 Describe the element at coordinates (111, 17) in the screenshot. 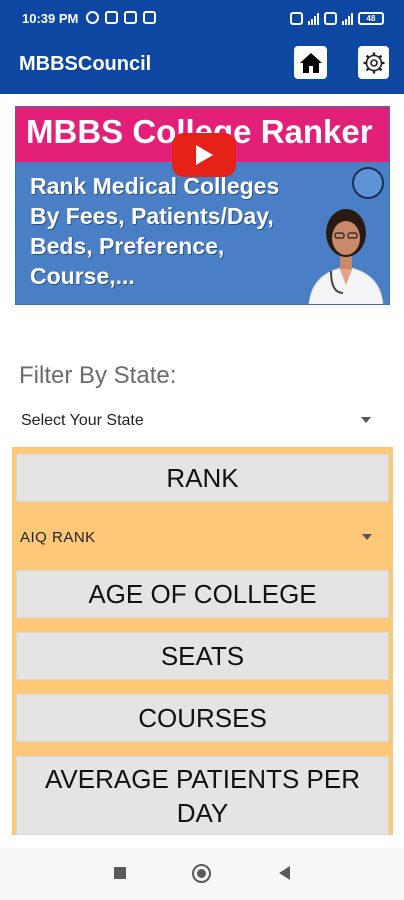

I see `notification-icon` at that location.